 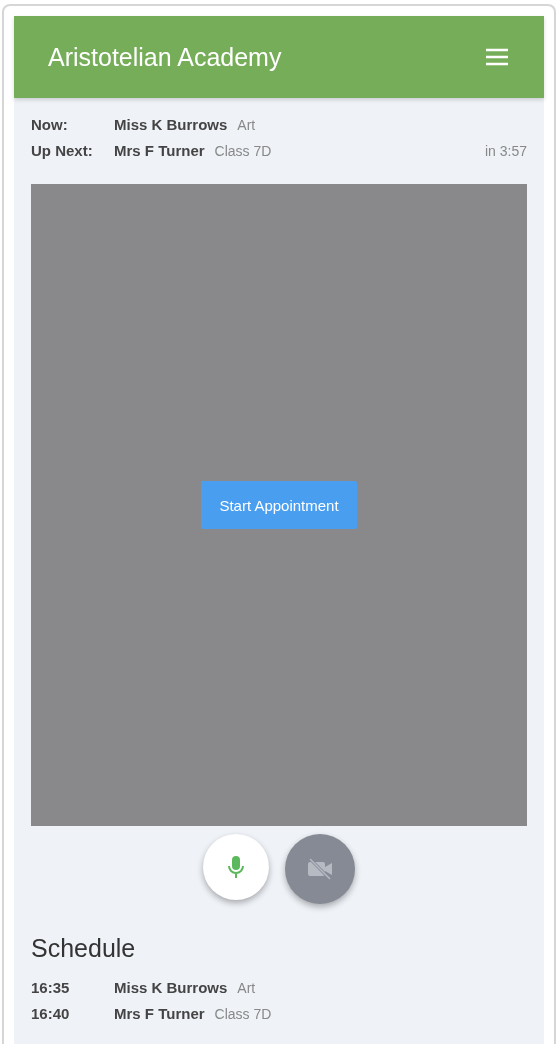 I want to click on camera-button, so click(x=320, y=869).